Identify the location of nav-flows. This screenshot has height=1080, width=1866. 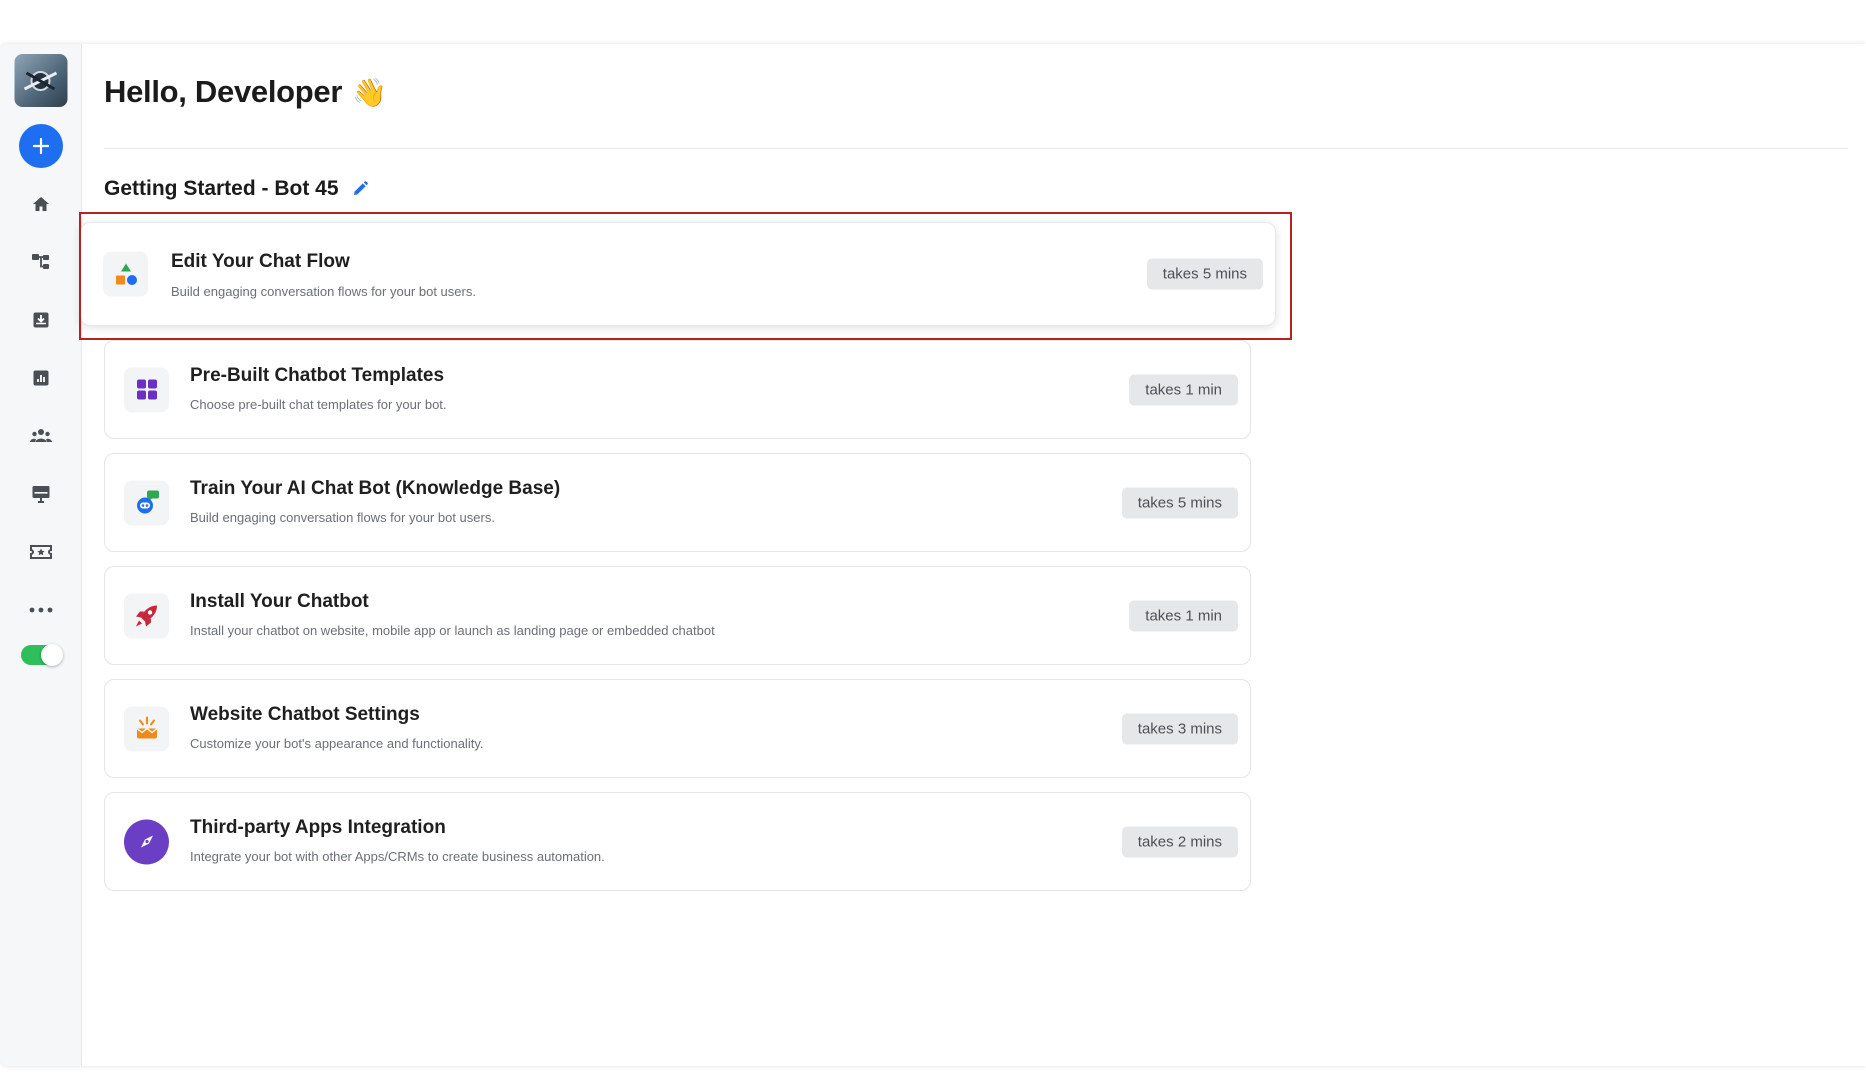
(41, 262).